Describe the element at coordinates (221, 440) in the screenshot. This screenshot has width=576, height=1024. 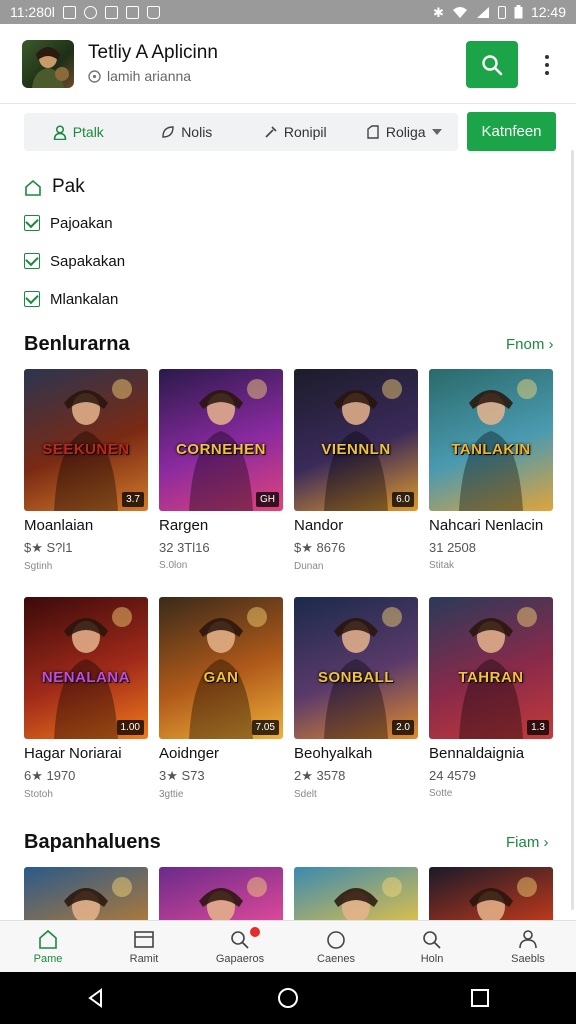
I see `game-thumbnail: CORNEHEN GH` at that location.